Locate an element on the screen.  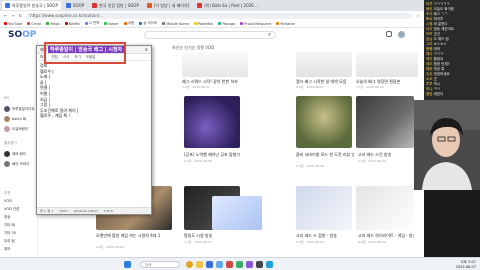
chat-message: 뽀로 하이루 is located at coordinates (435, 19).